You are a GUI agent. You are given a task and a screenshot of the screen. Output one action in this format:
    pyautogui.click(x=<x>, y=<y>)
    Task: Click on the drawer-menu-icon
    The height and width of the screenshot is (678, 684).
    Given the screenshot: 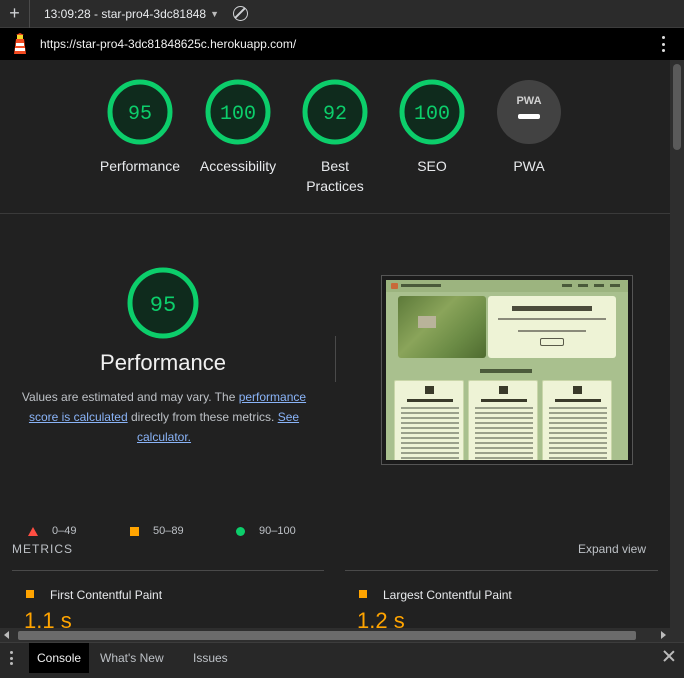 What is the action you would take?
    pyautogui.click(x=12, y=658)
    